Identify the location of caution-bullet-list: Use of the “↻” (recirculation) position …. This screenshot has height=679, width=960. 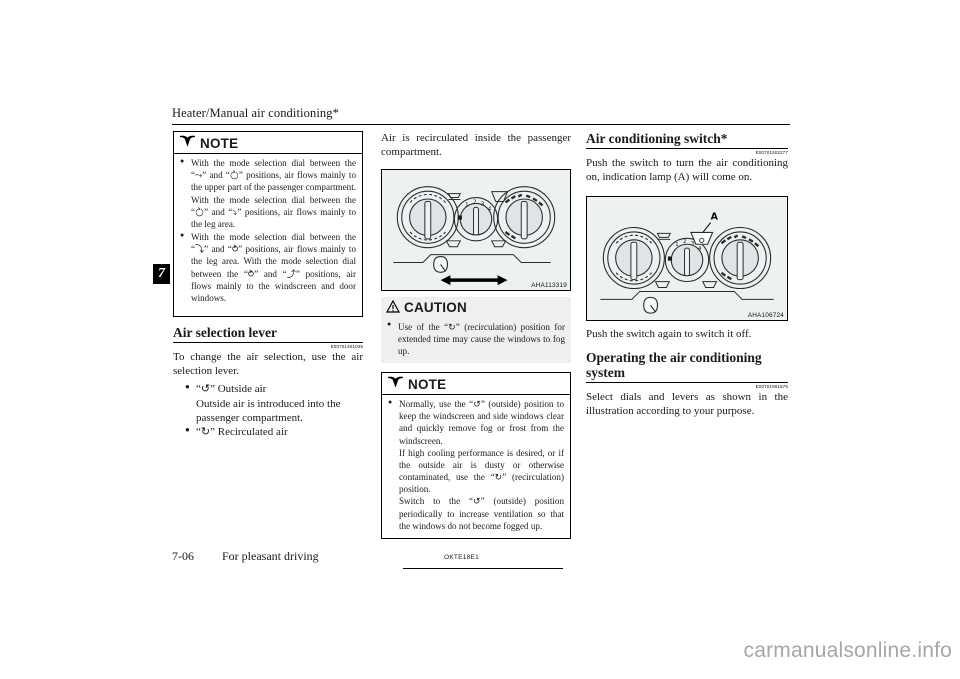
(476, 339).